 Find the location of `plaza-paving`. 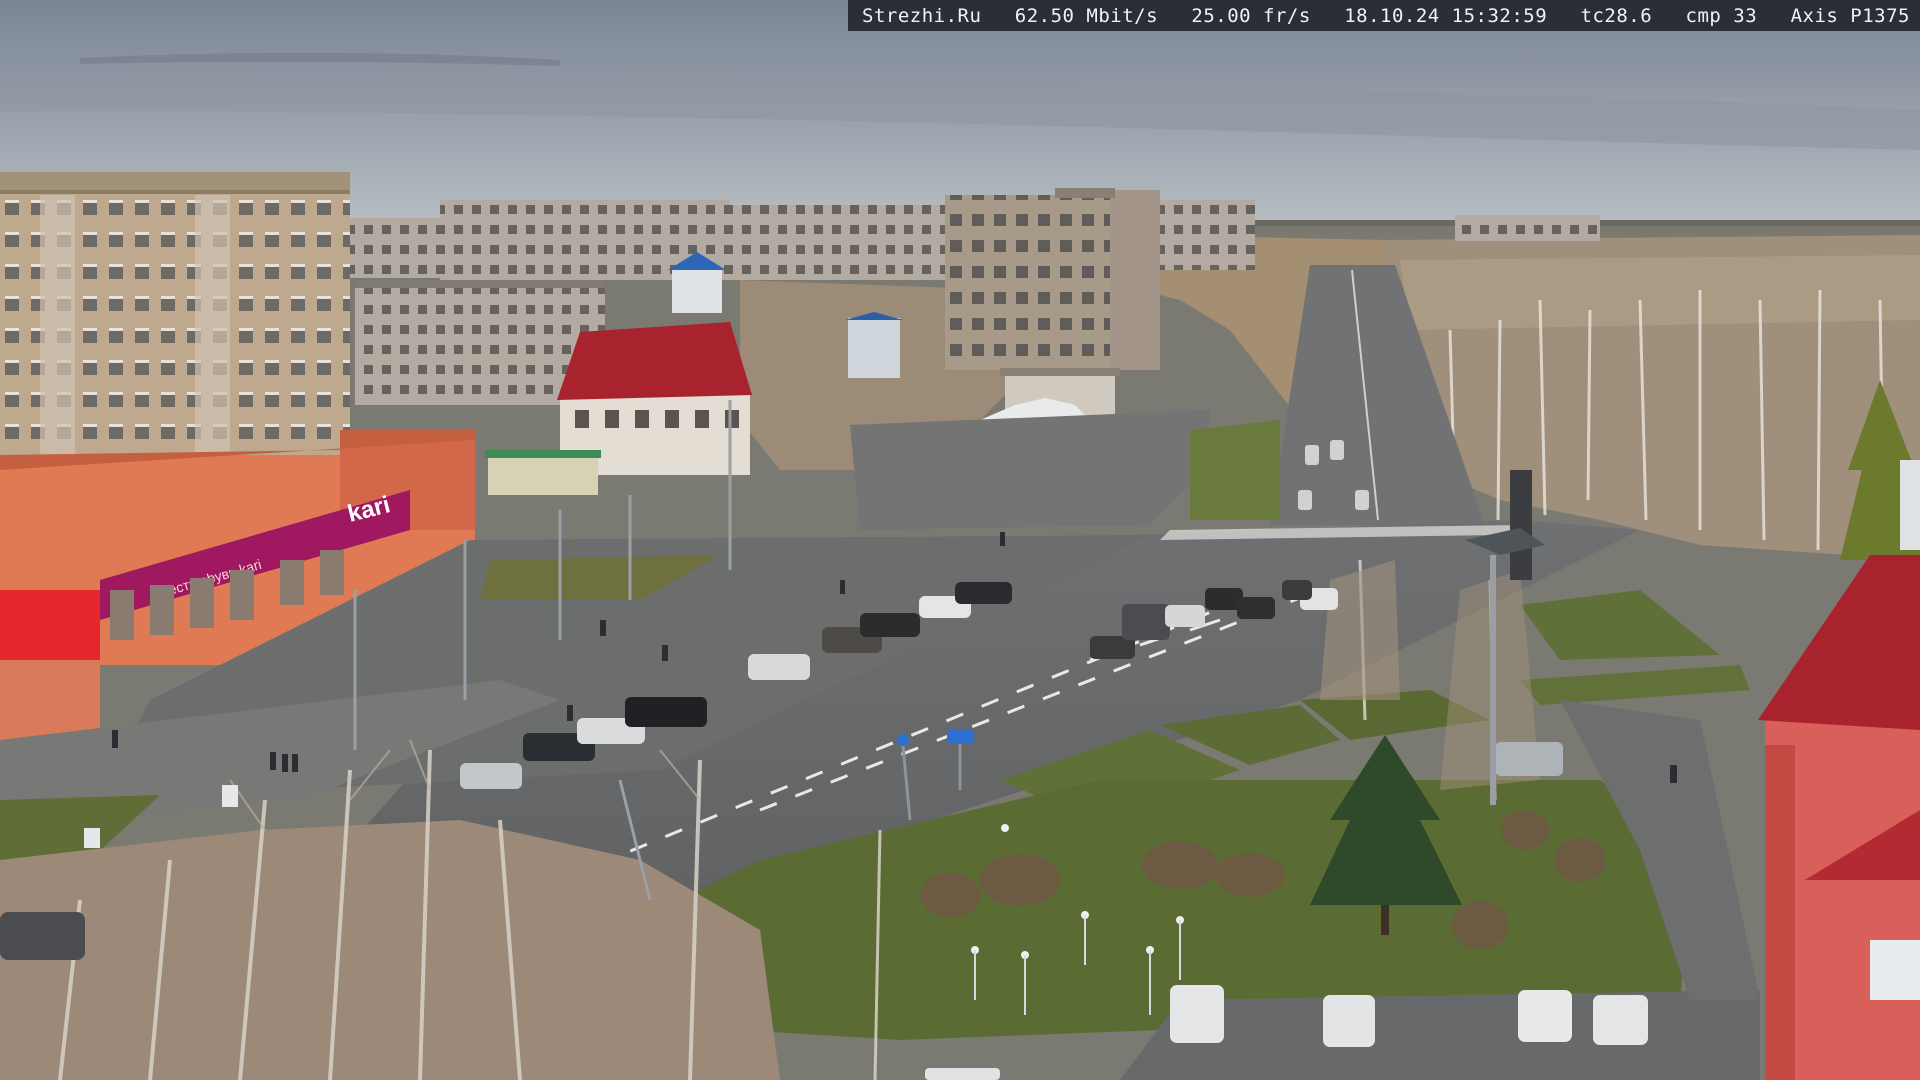

plaza-paving is located at coordinates (1030, 470).